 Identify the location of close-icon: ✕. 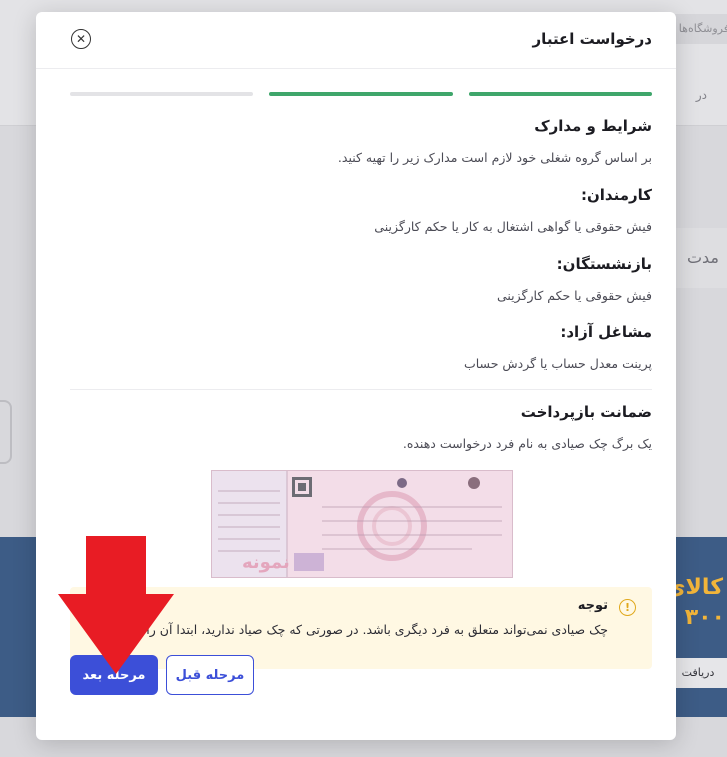
(81, 39).